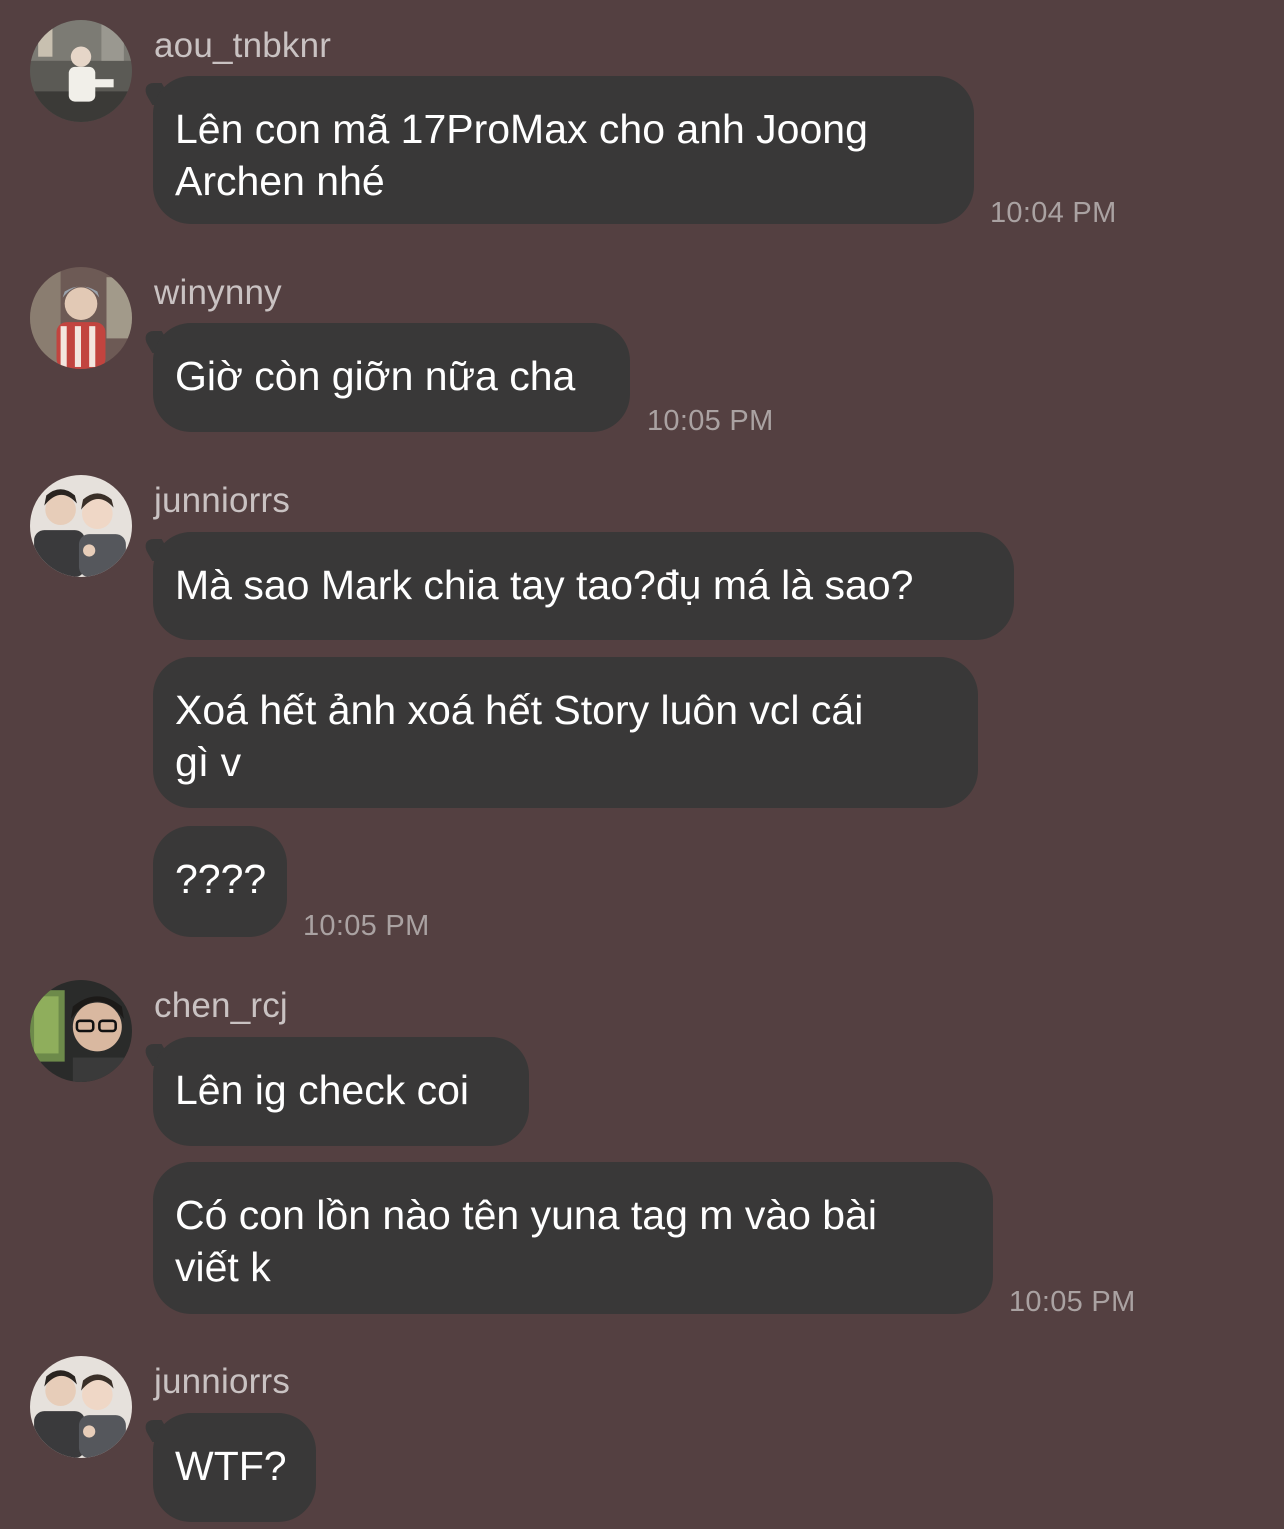  I want to click on message-bubble: WTF?, so click(234, 1467).